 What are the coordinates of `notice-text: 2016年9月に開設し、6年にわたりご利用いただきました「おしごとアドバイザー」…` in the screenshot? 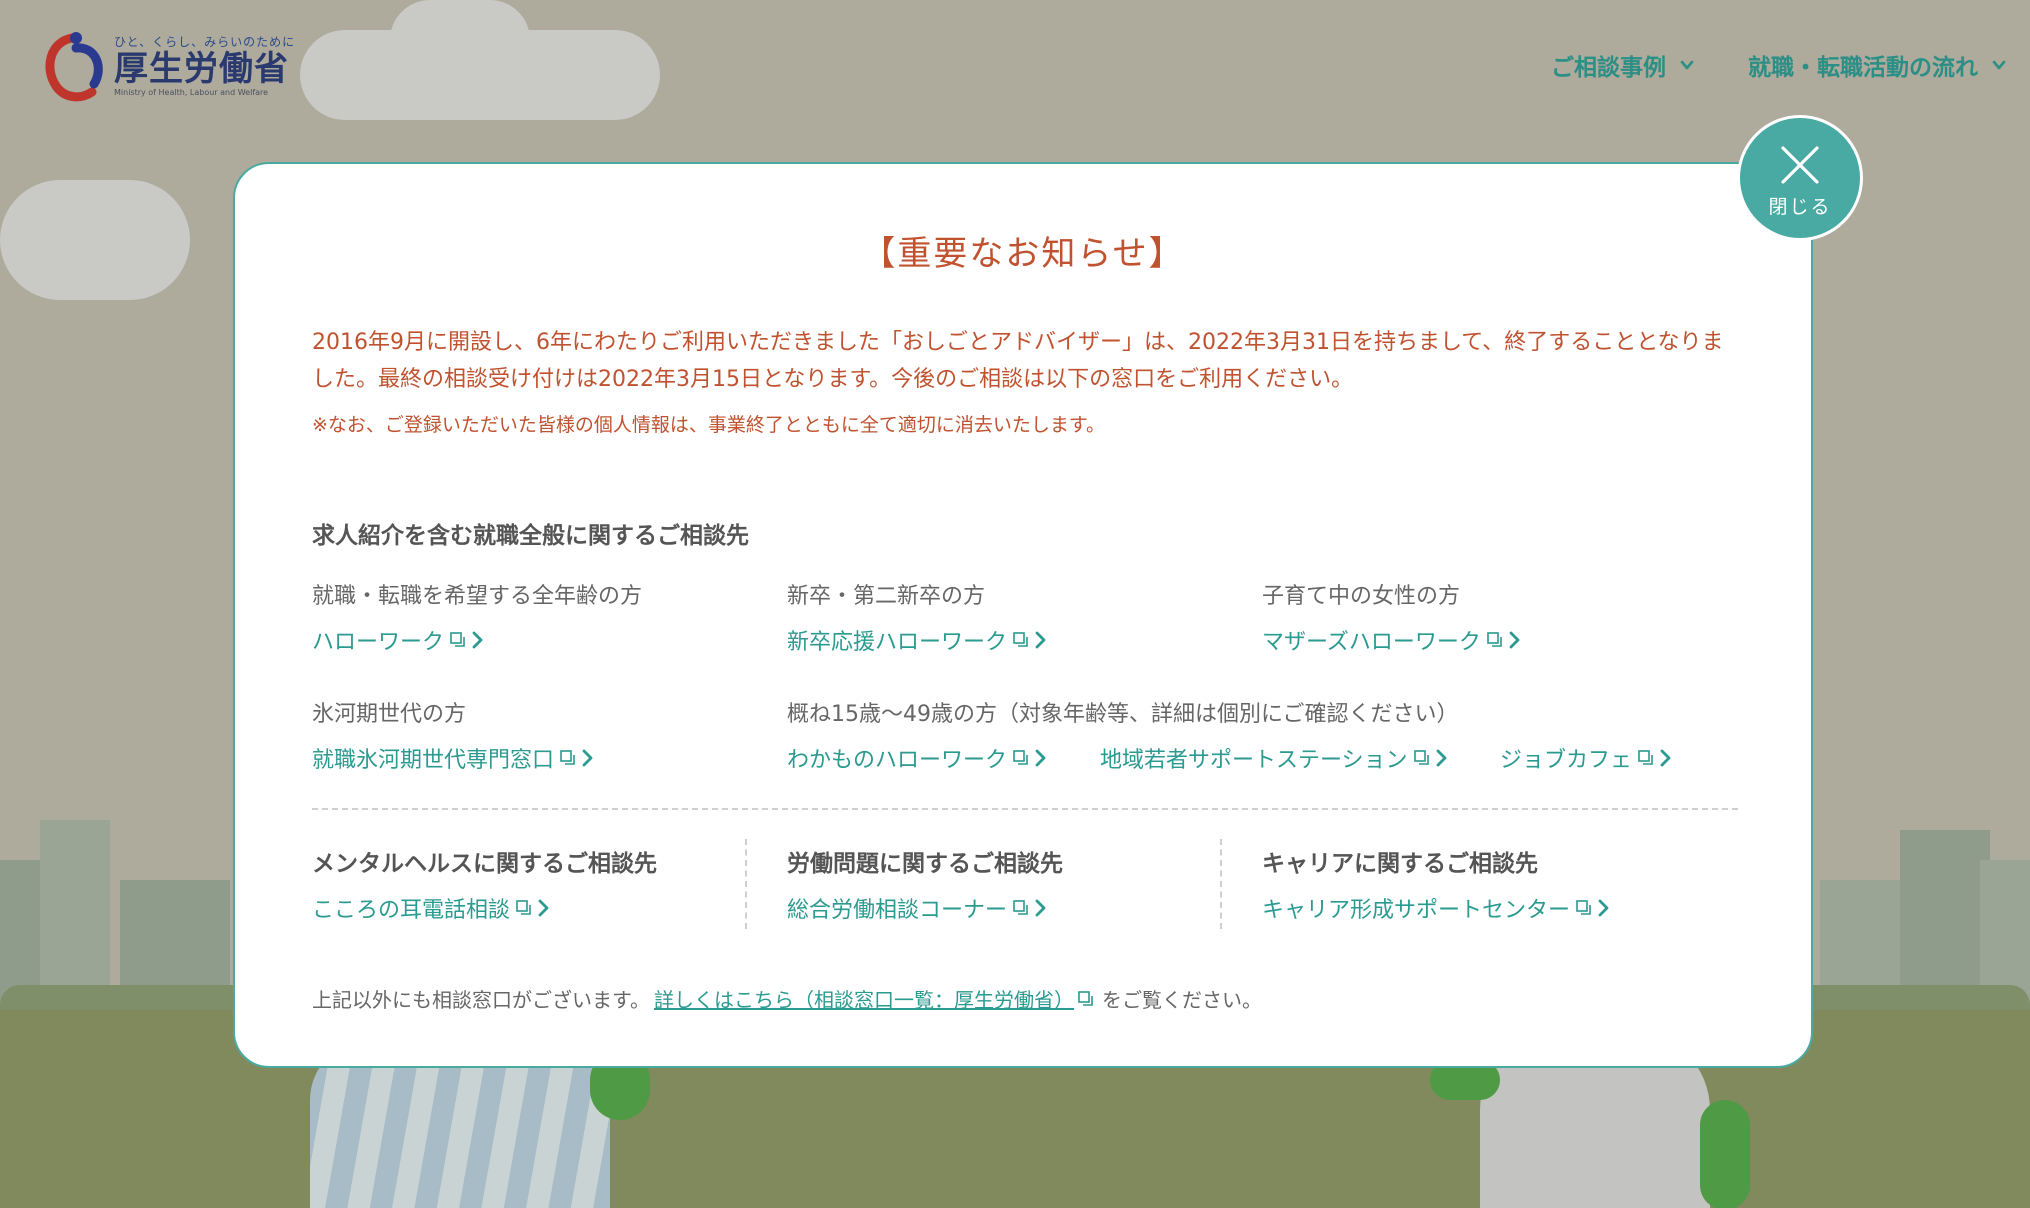 It's located at (1018, 361).